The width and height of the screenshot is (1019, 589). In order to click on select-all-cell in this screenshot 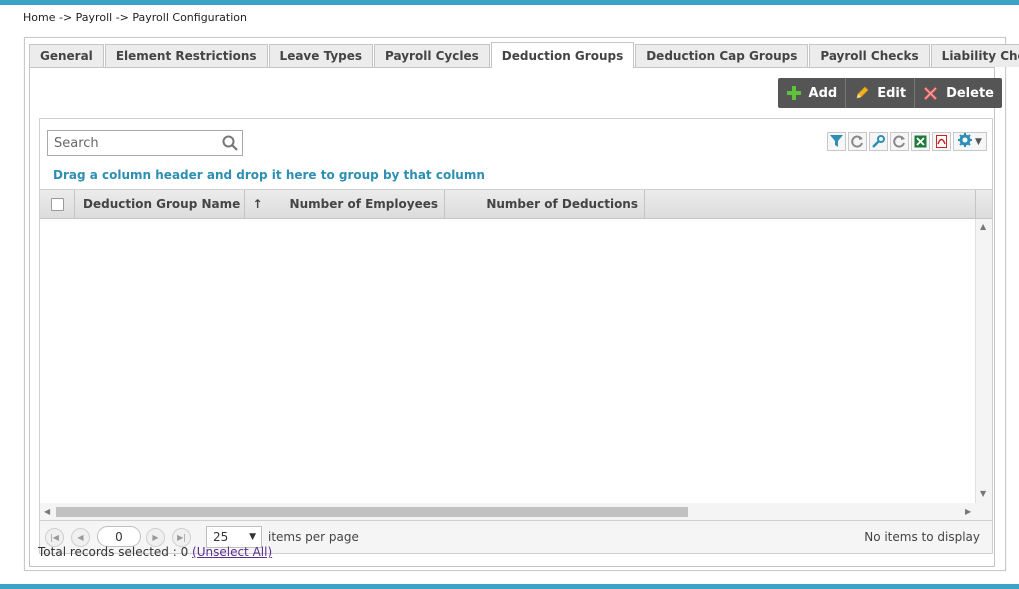, I will do `click(57, 204)`.